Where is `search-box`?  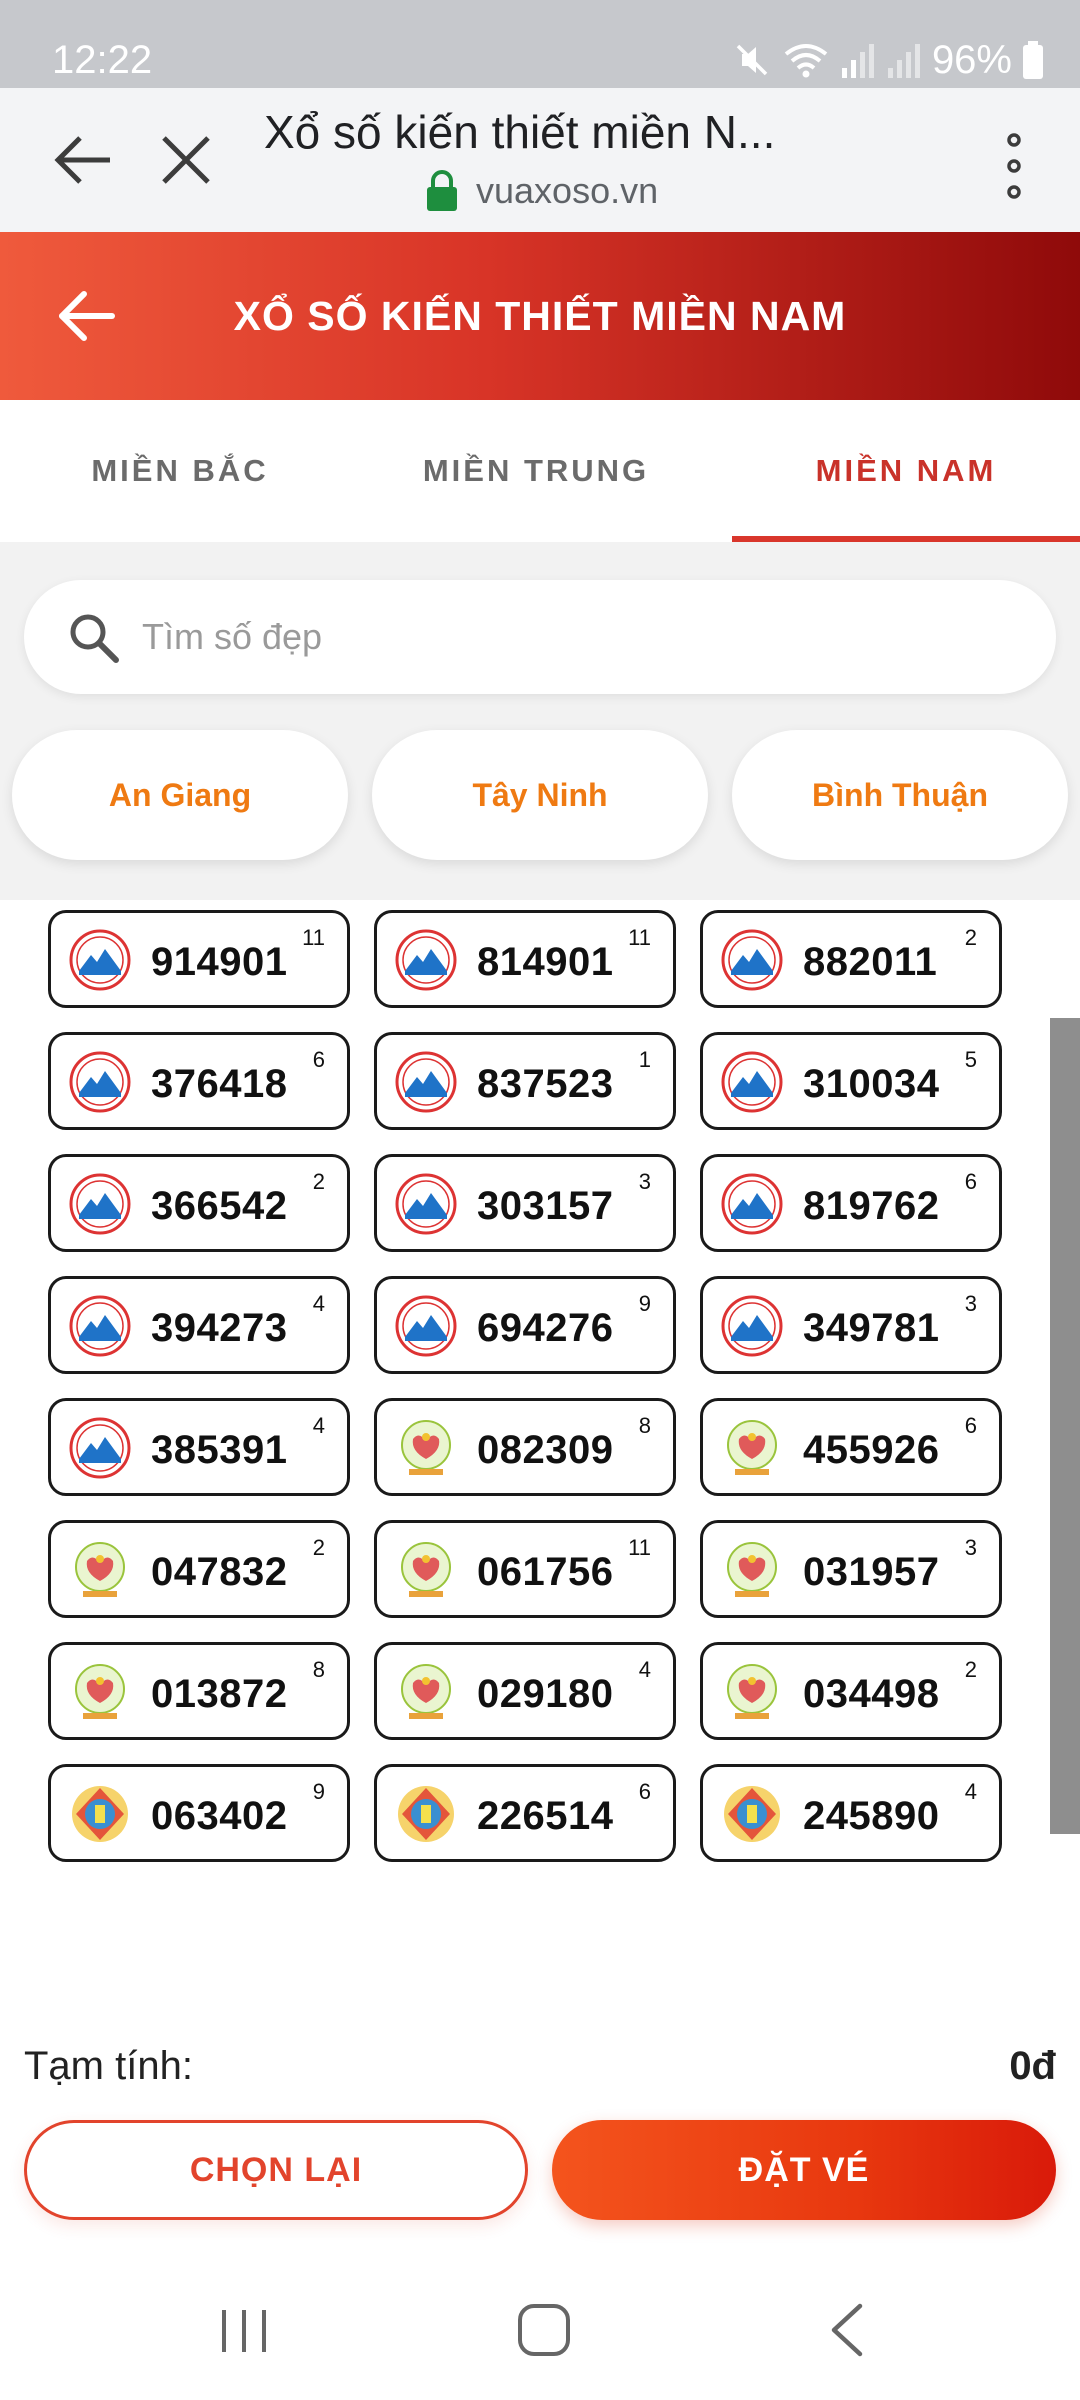
search-box is located at coordinates (540, 637).